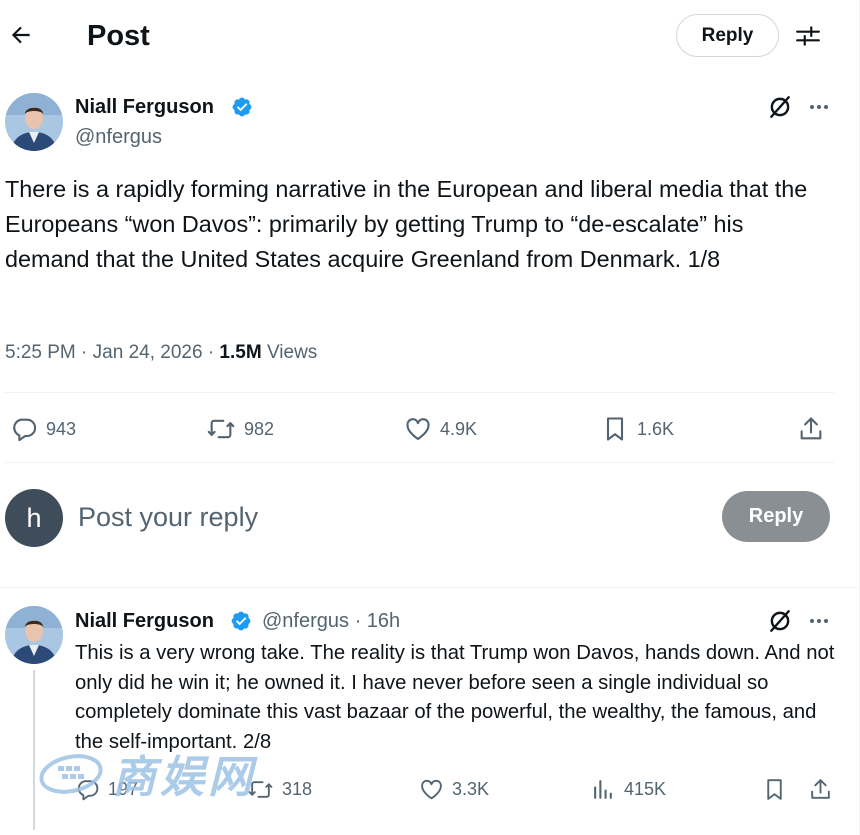 Image resolution: width=860 pixels, height=835 pixels. I want to click on reply-views-action: 415K, so click(628, 789).